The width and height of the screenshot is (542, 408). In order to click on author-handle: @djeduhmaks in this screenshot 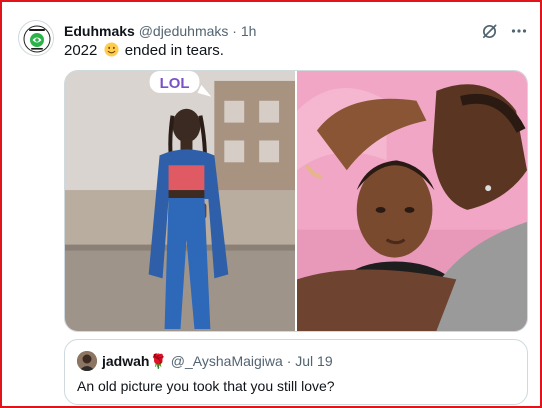, I will do `click(184, 31)`.